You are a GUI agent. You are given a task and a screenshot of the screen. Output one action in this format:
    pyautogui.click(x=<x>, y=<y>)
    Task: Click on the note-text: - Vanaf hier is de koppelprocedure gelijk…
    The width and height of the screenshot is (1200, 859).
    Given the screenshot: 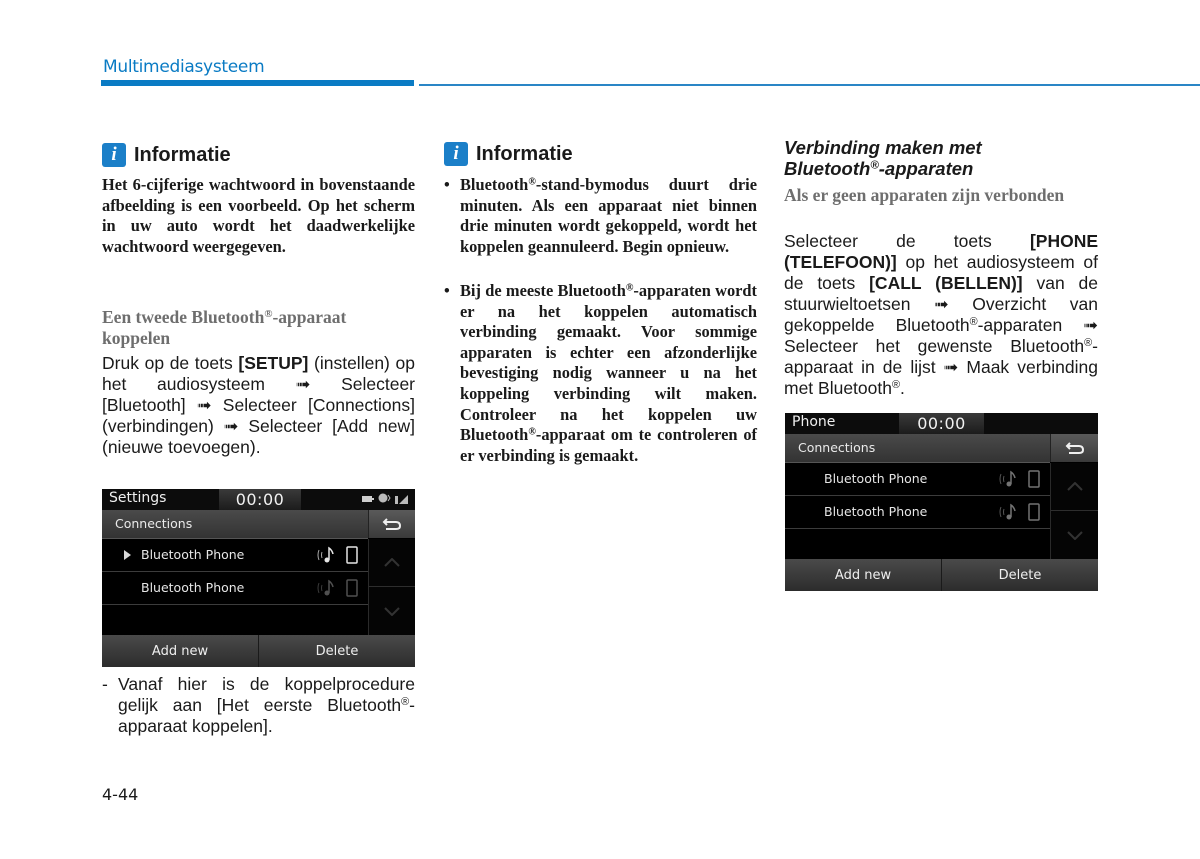 What is the action you would take?
    pyautogui.click(x=258, y=705)
    